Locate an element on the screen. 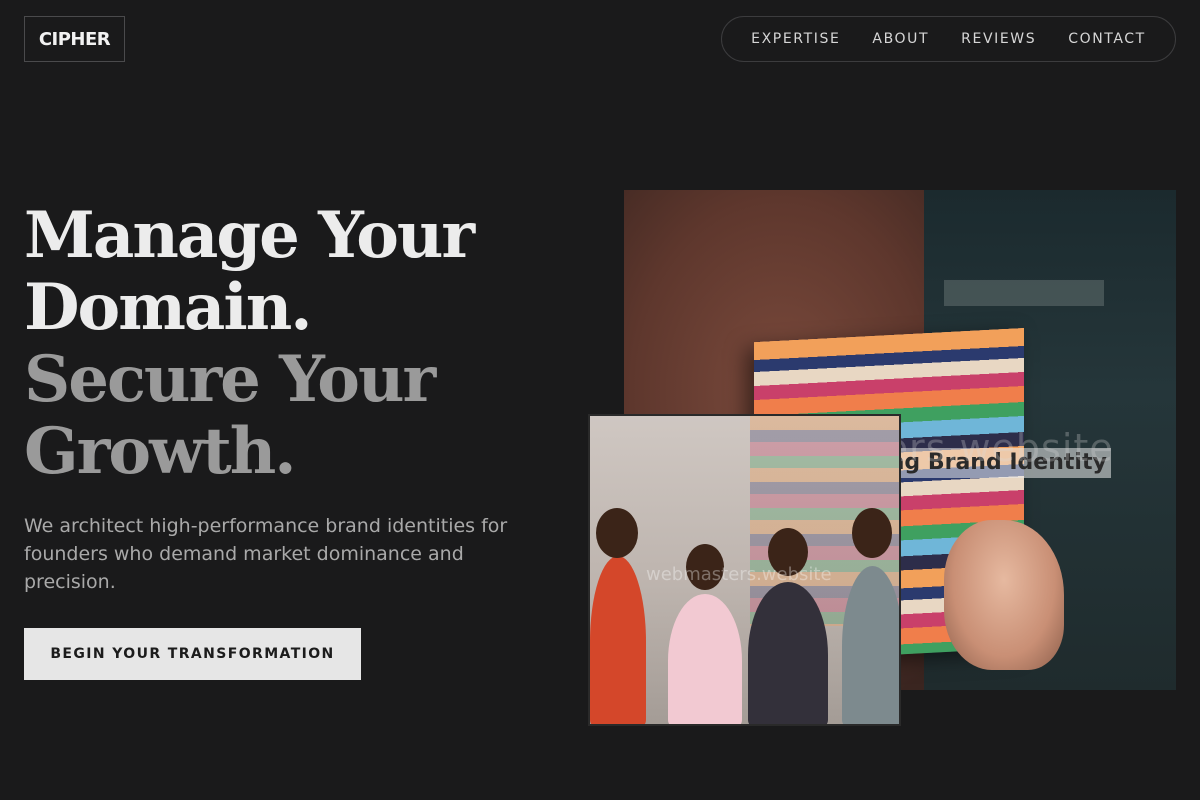 This screenshot has height=800, width=1200. hero-secondary-photo: webmasters.website is located at coordinates (744, 570).